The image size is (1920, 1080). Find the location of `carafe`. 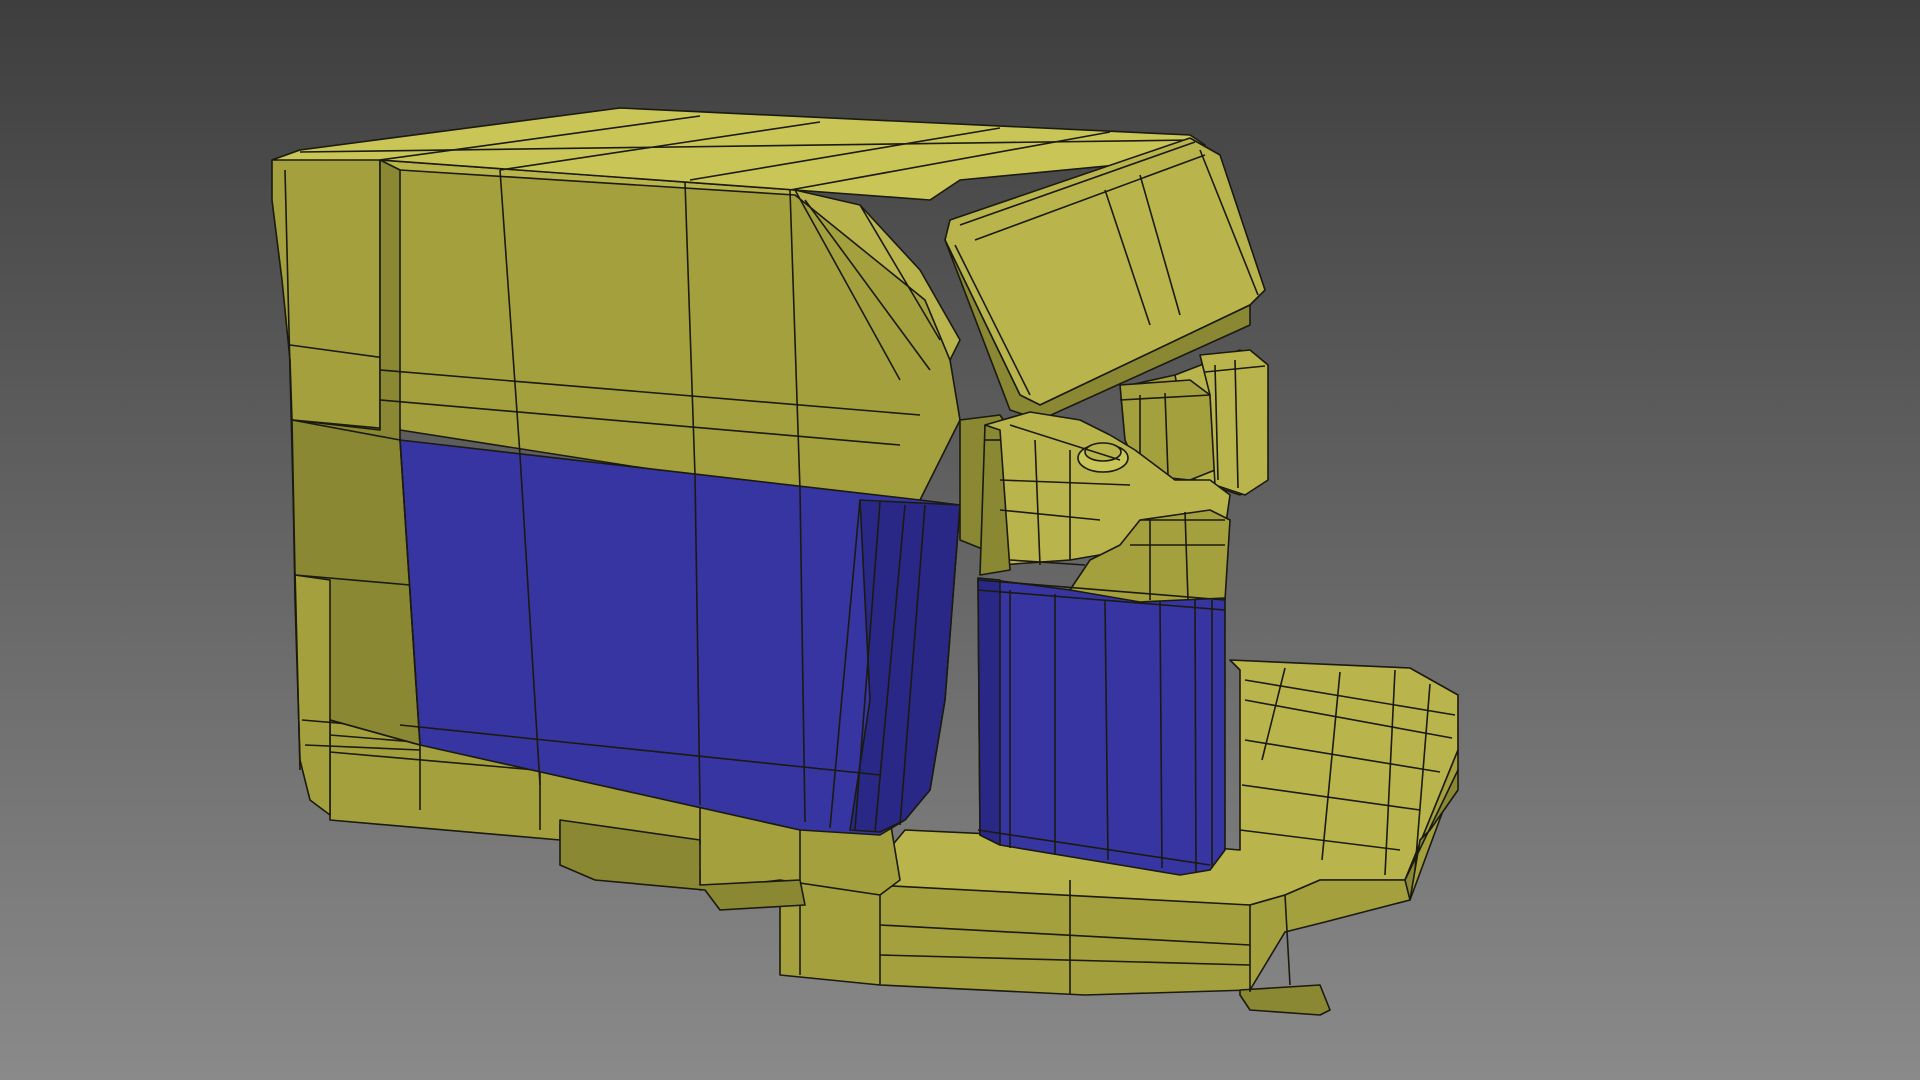

carafe is located at coordinates (1104, 643).